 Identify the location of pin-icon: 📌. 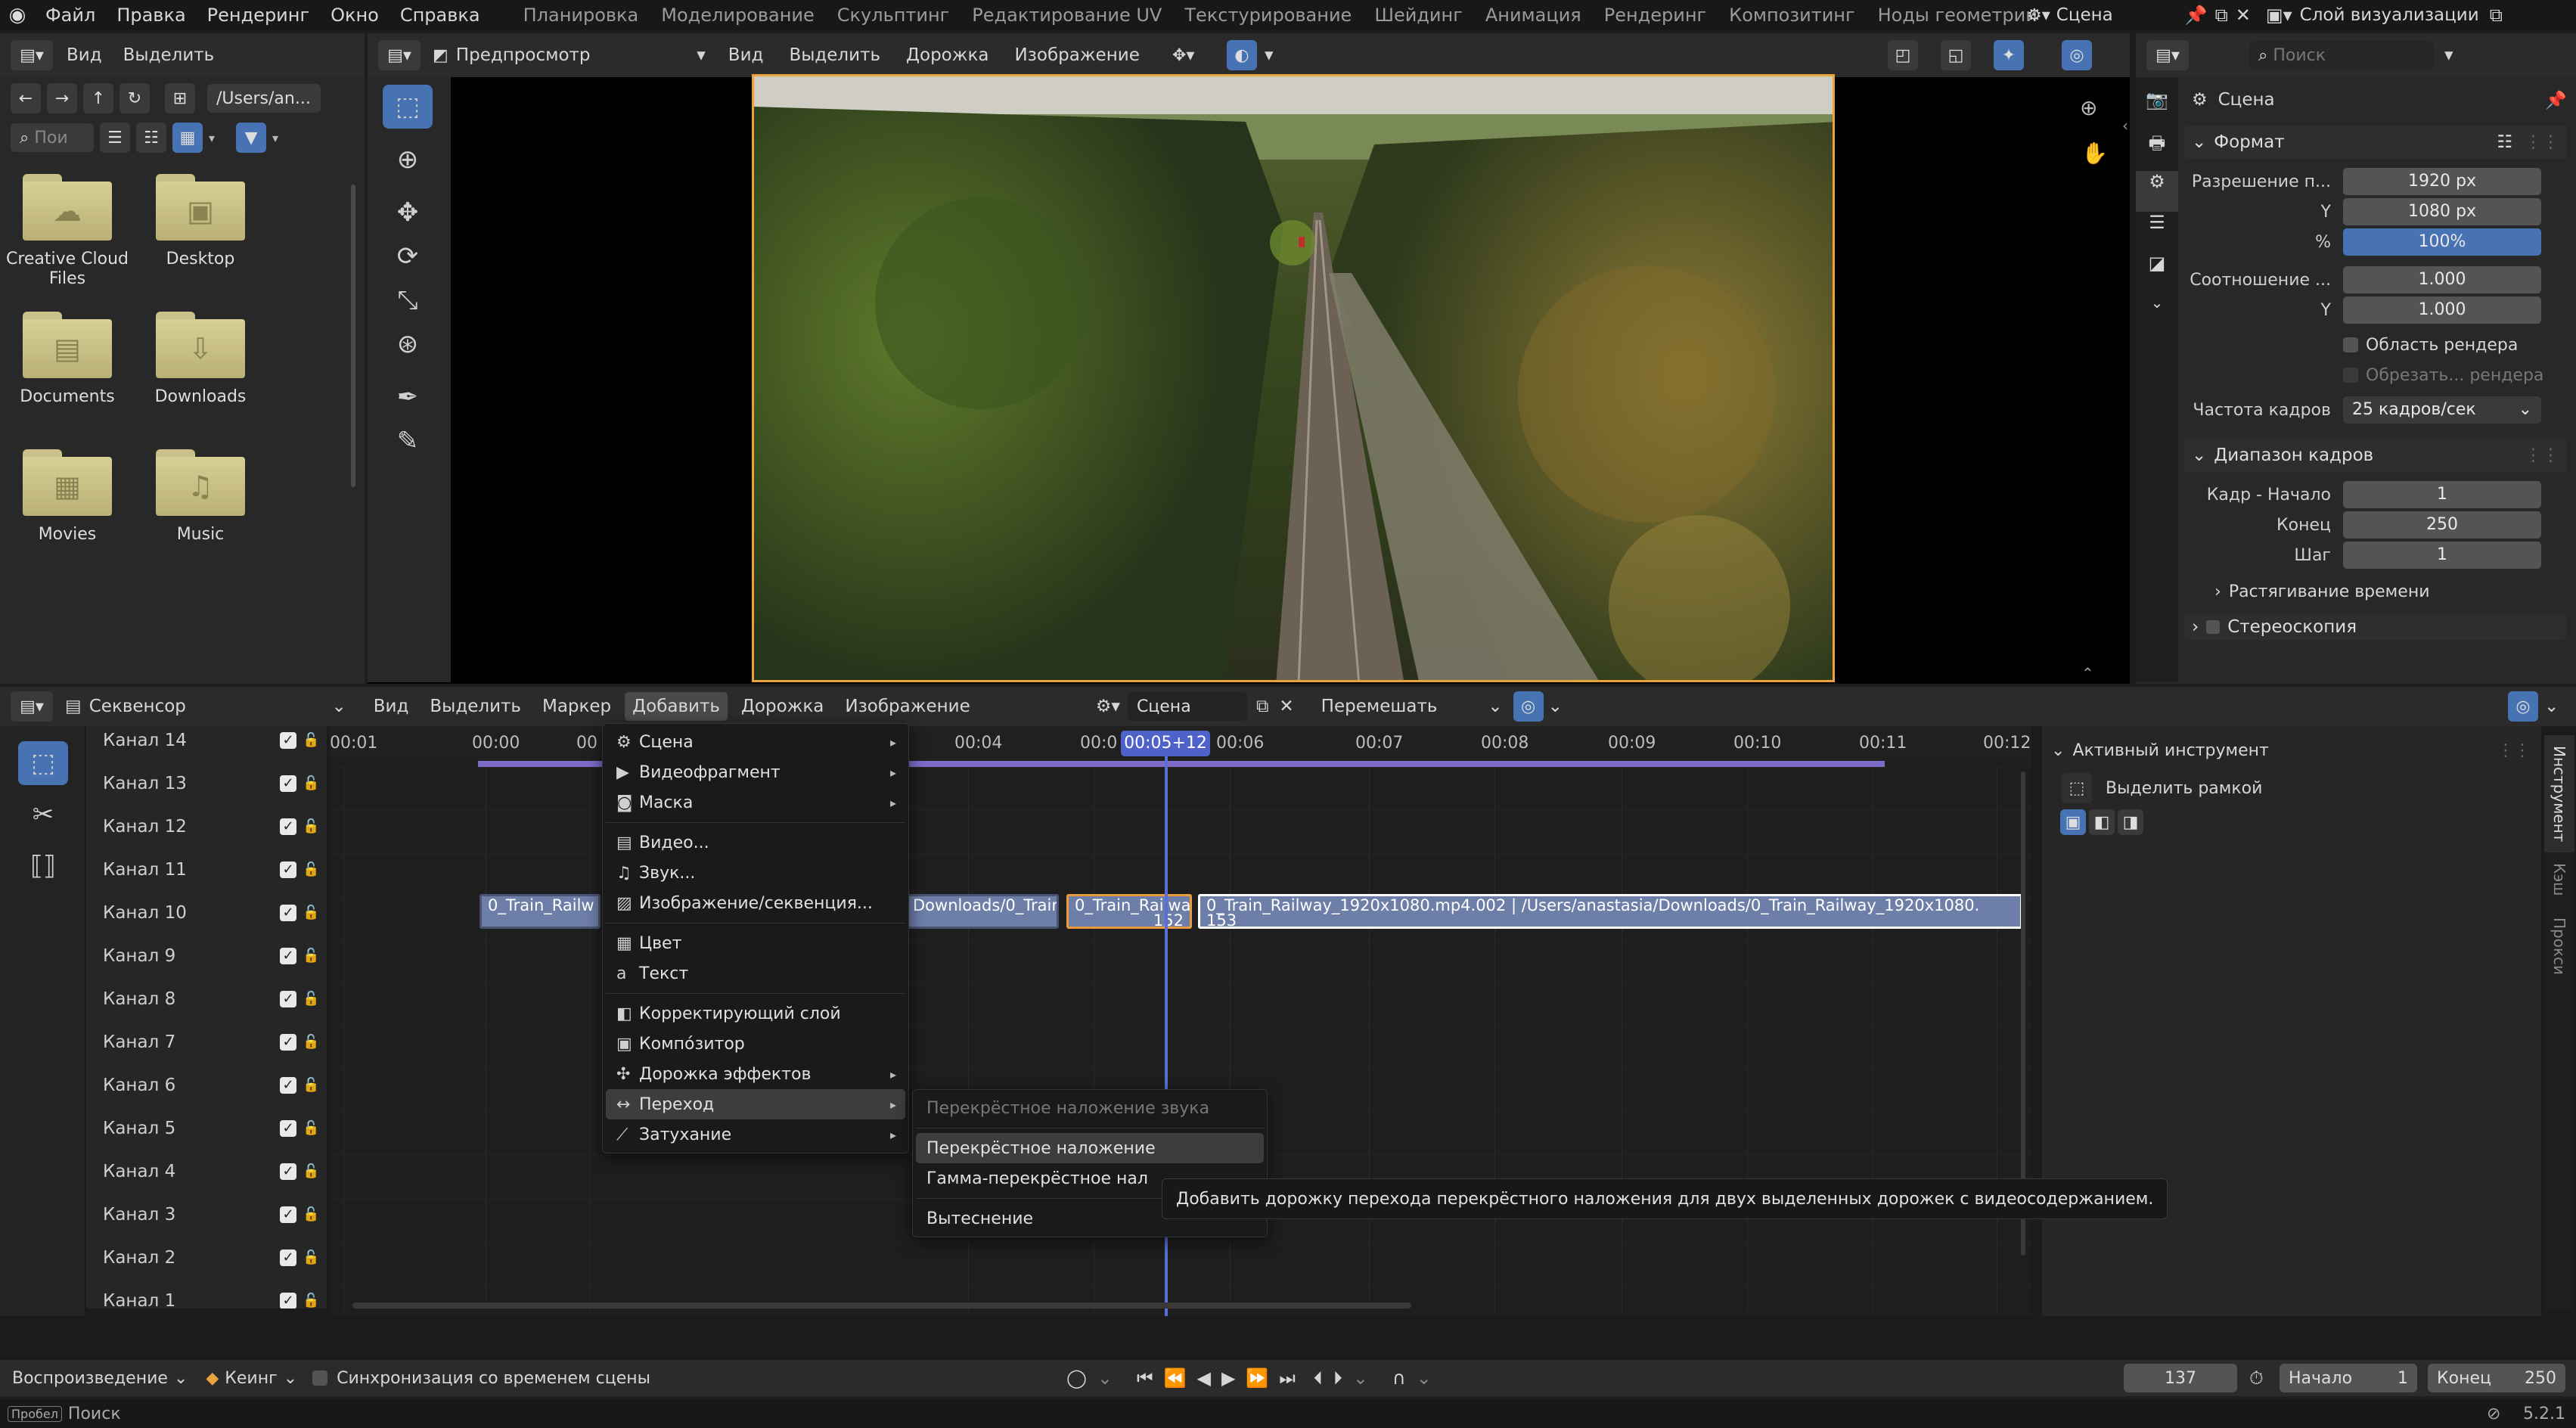
(2196, 15).